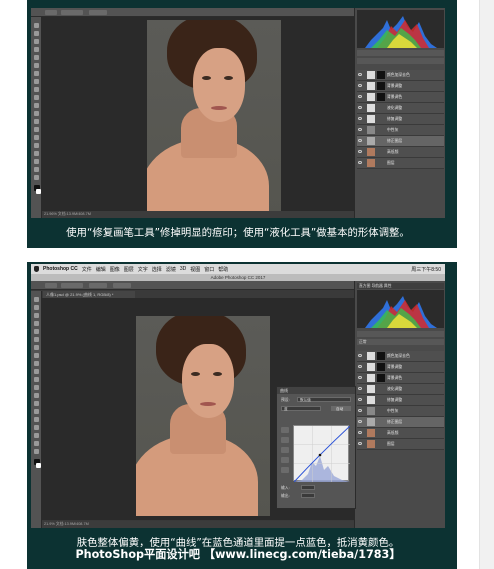 The width and height of the screenshot is (494, 569). I want to click on curves-target-adjust-icon, so click(285, 430).